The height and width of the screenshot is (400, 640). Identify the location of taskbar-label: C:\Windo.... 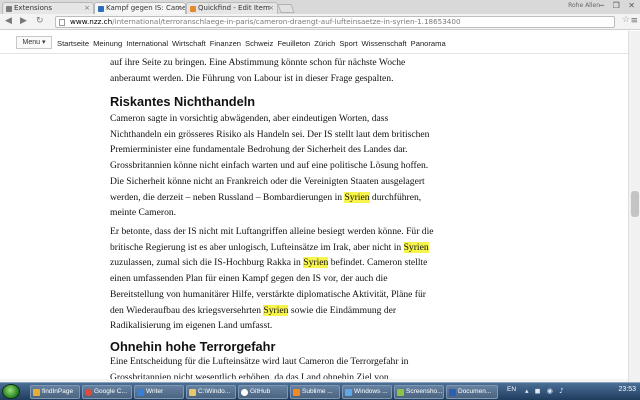
(214, 391).